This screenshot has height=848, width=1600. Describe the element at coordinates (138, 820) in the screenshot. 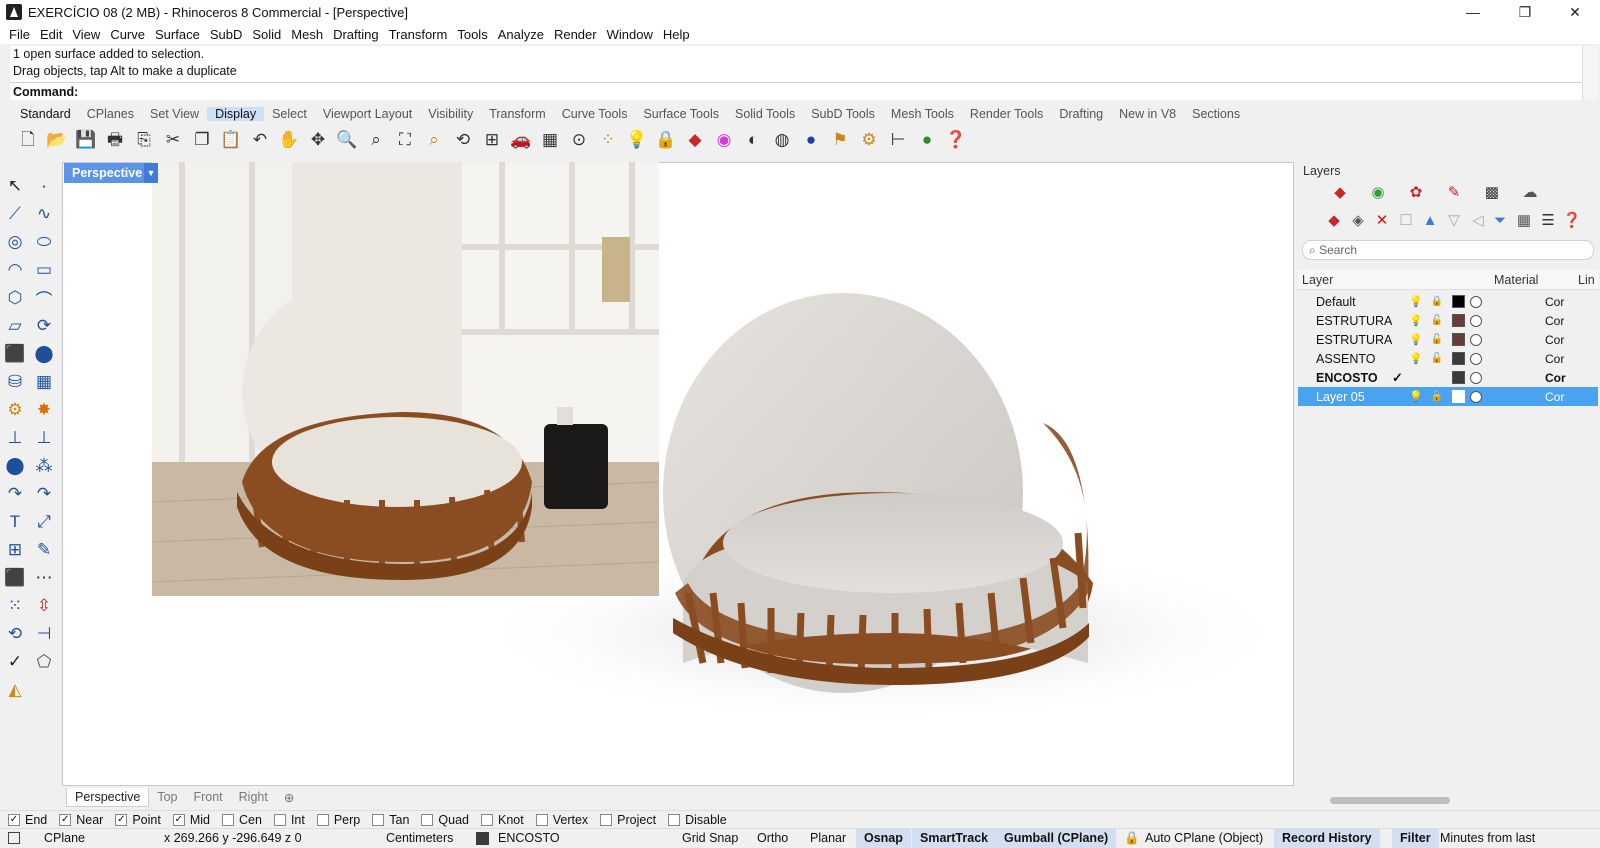

I see `osnap-point: ✓ Point` at that location.